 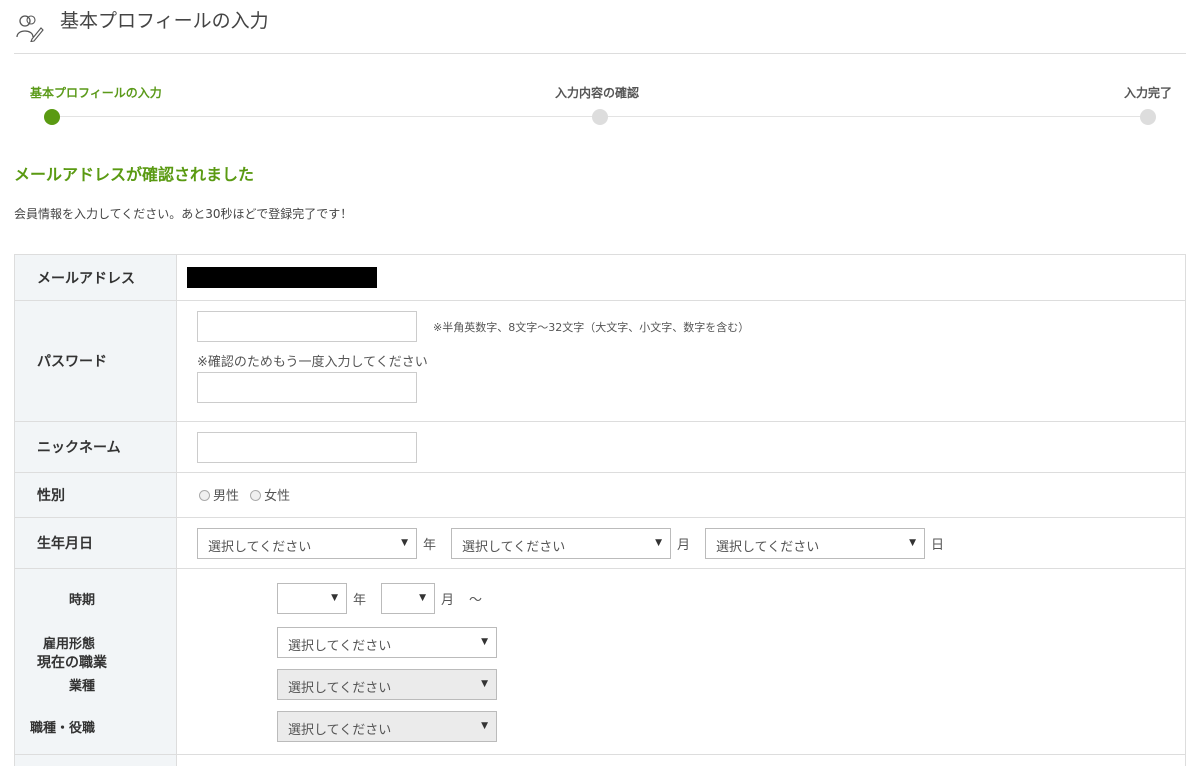 I want to click on job-period-month-select: ▼, so click(x=408, y=598).